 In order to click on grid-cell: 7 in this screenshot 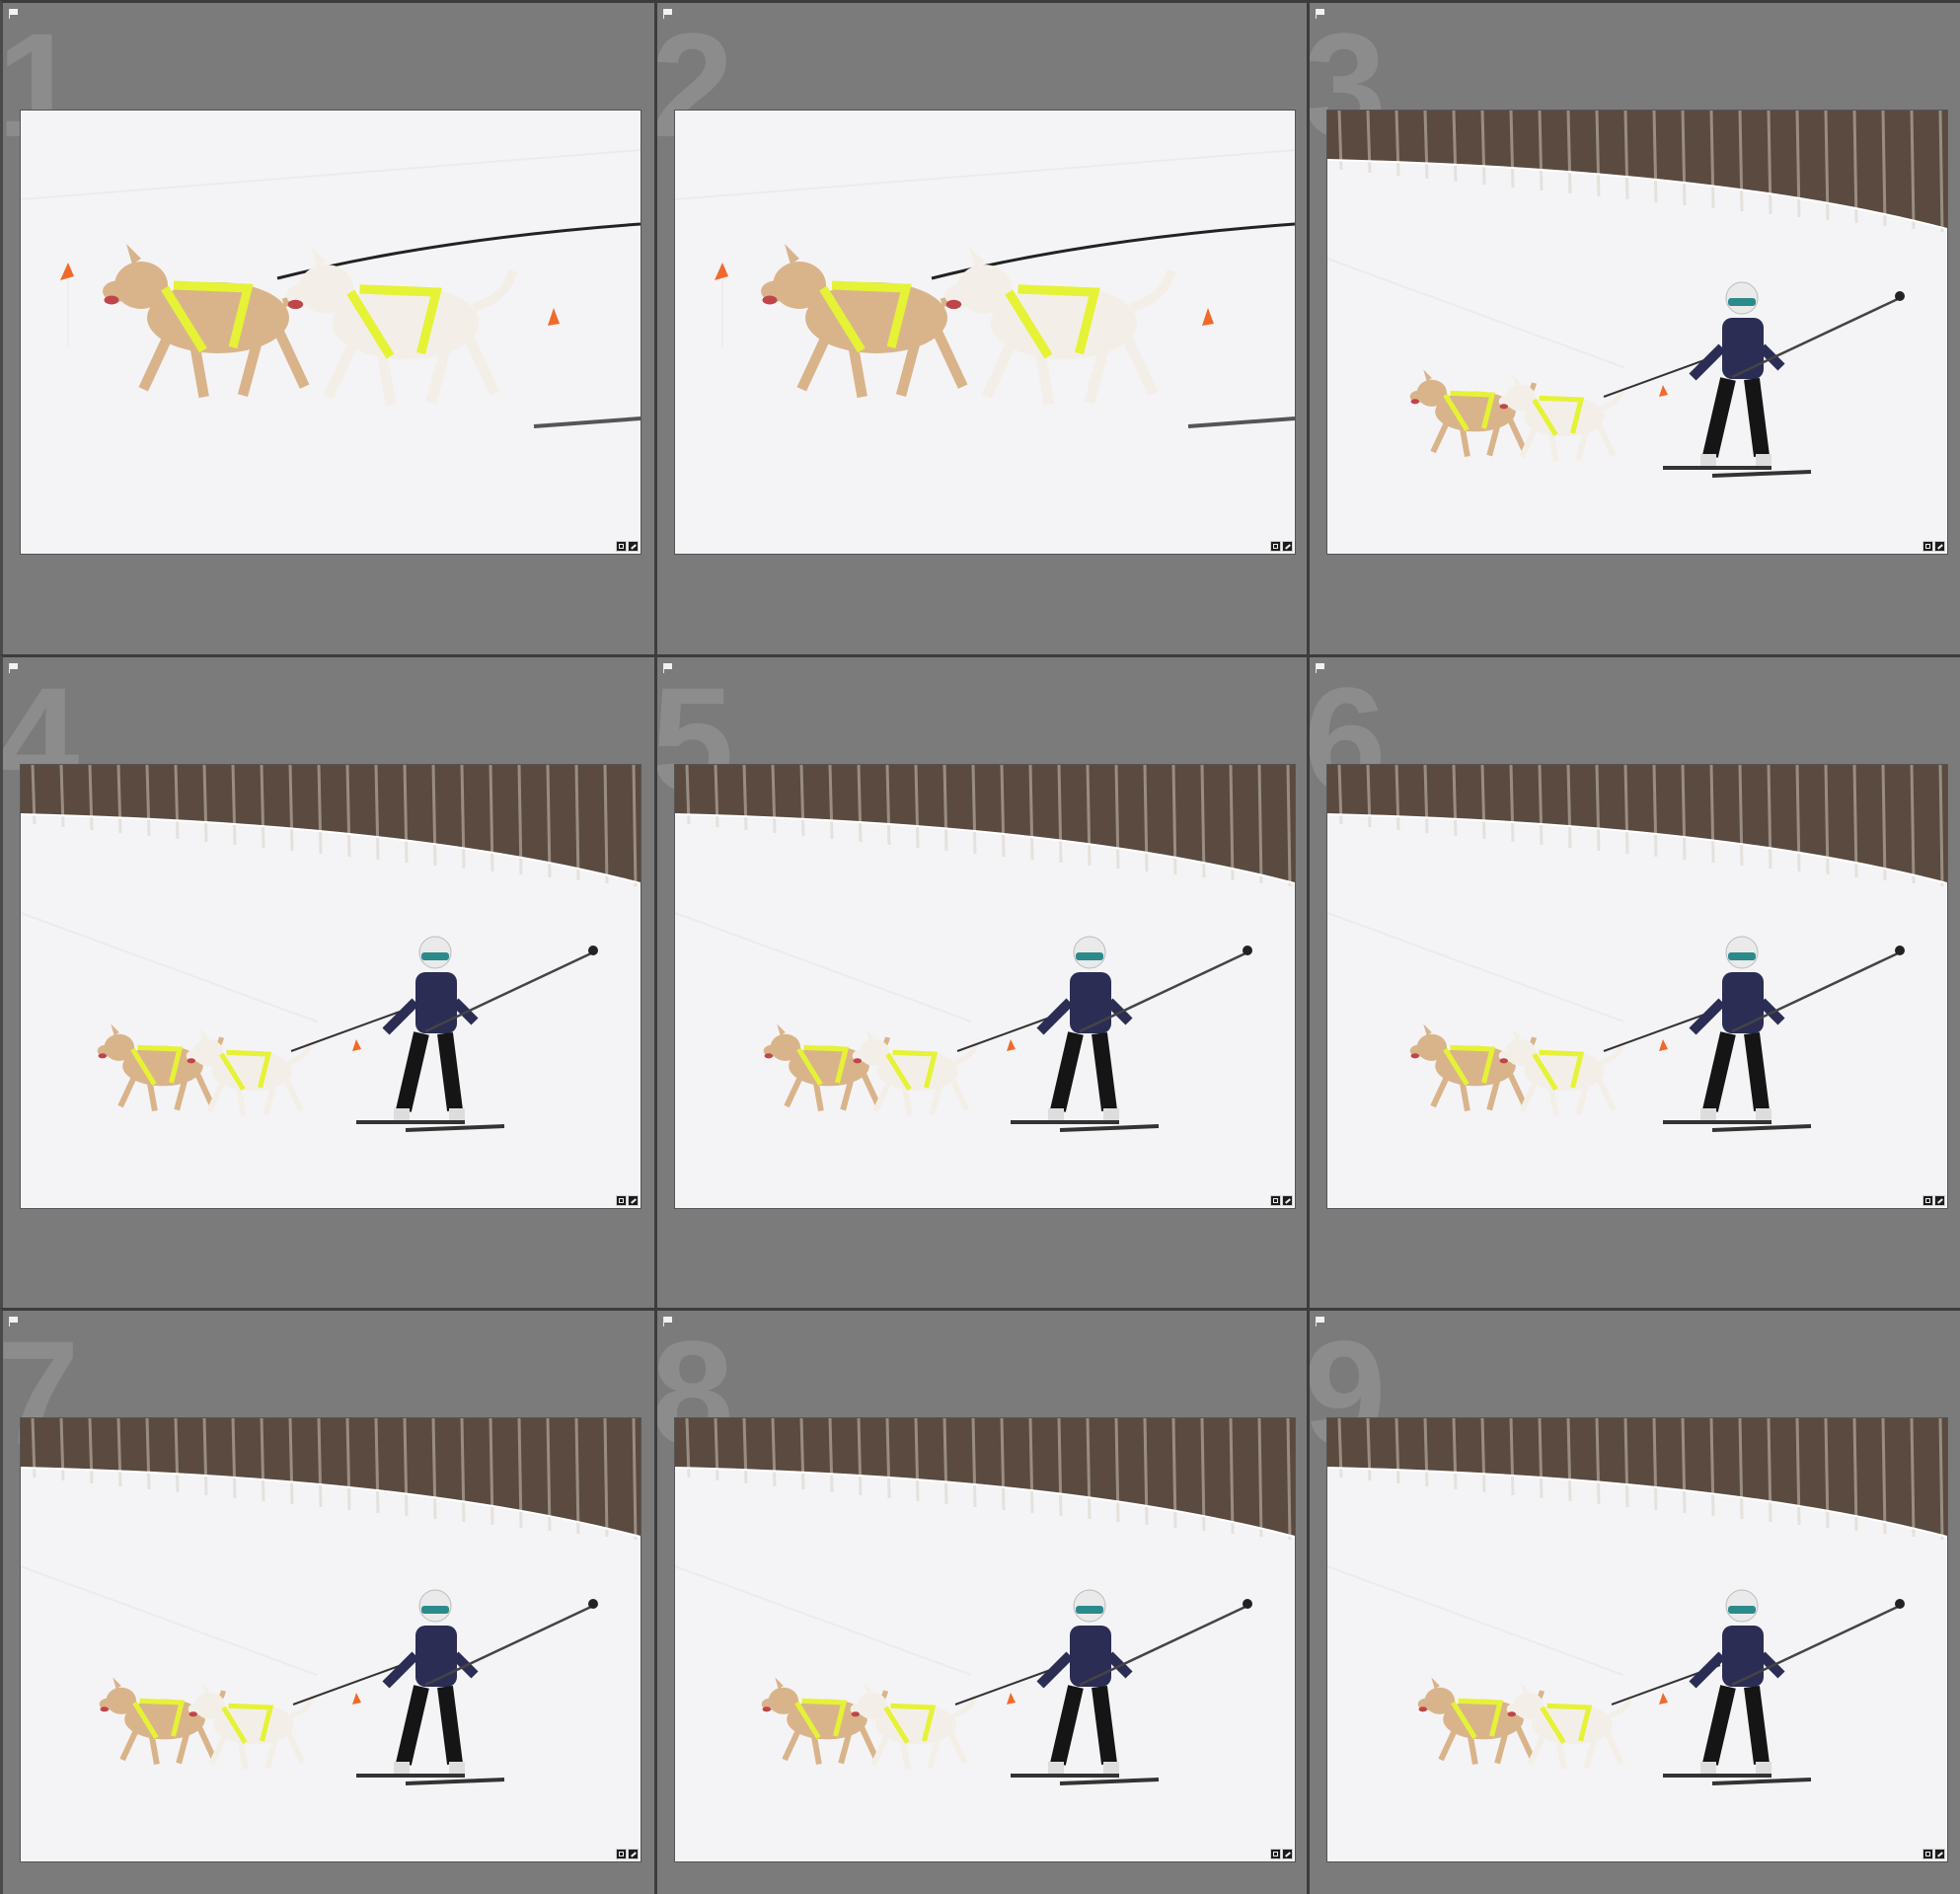, I will do `click(327, 1601)`.